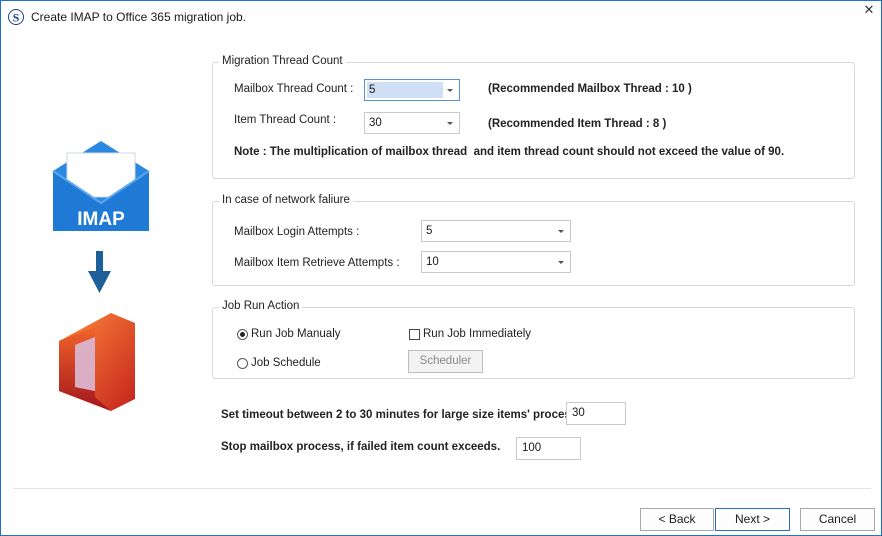 This screenshot has height=536, width=882. I want to click on job-schedule-radio, so click(242, 363).